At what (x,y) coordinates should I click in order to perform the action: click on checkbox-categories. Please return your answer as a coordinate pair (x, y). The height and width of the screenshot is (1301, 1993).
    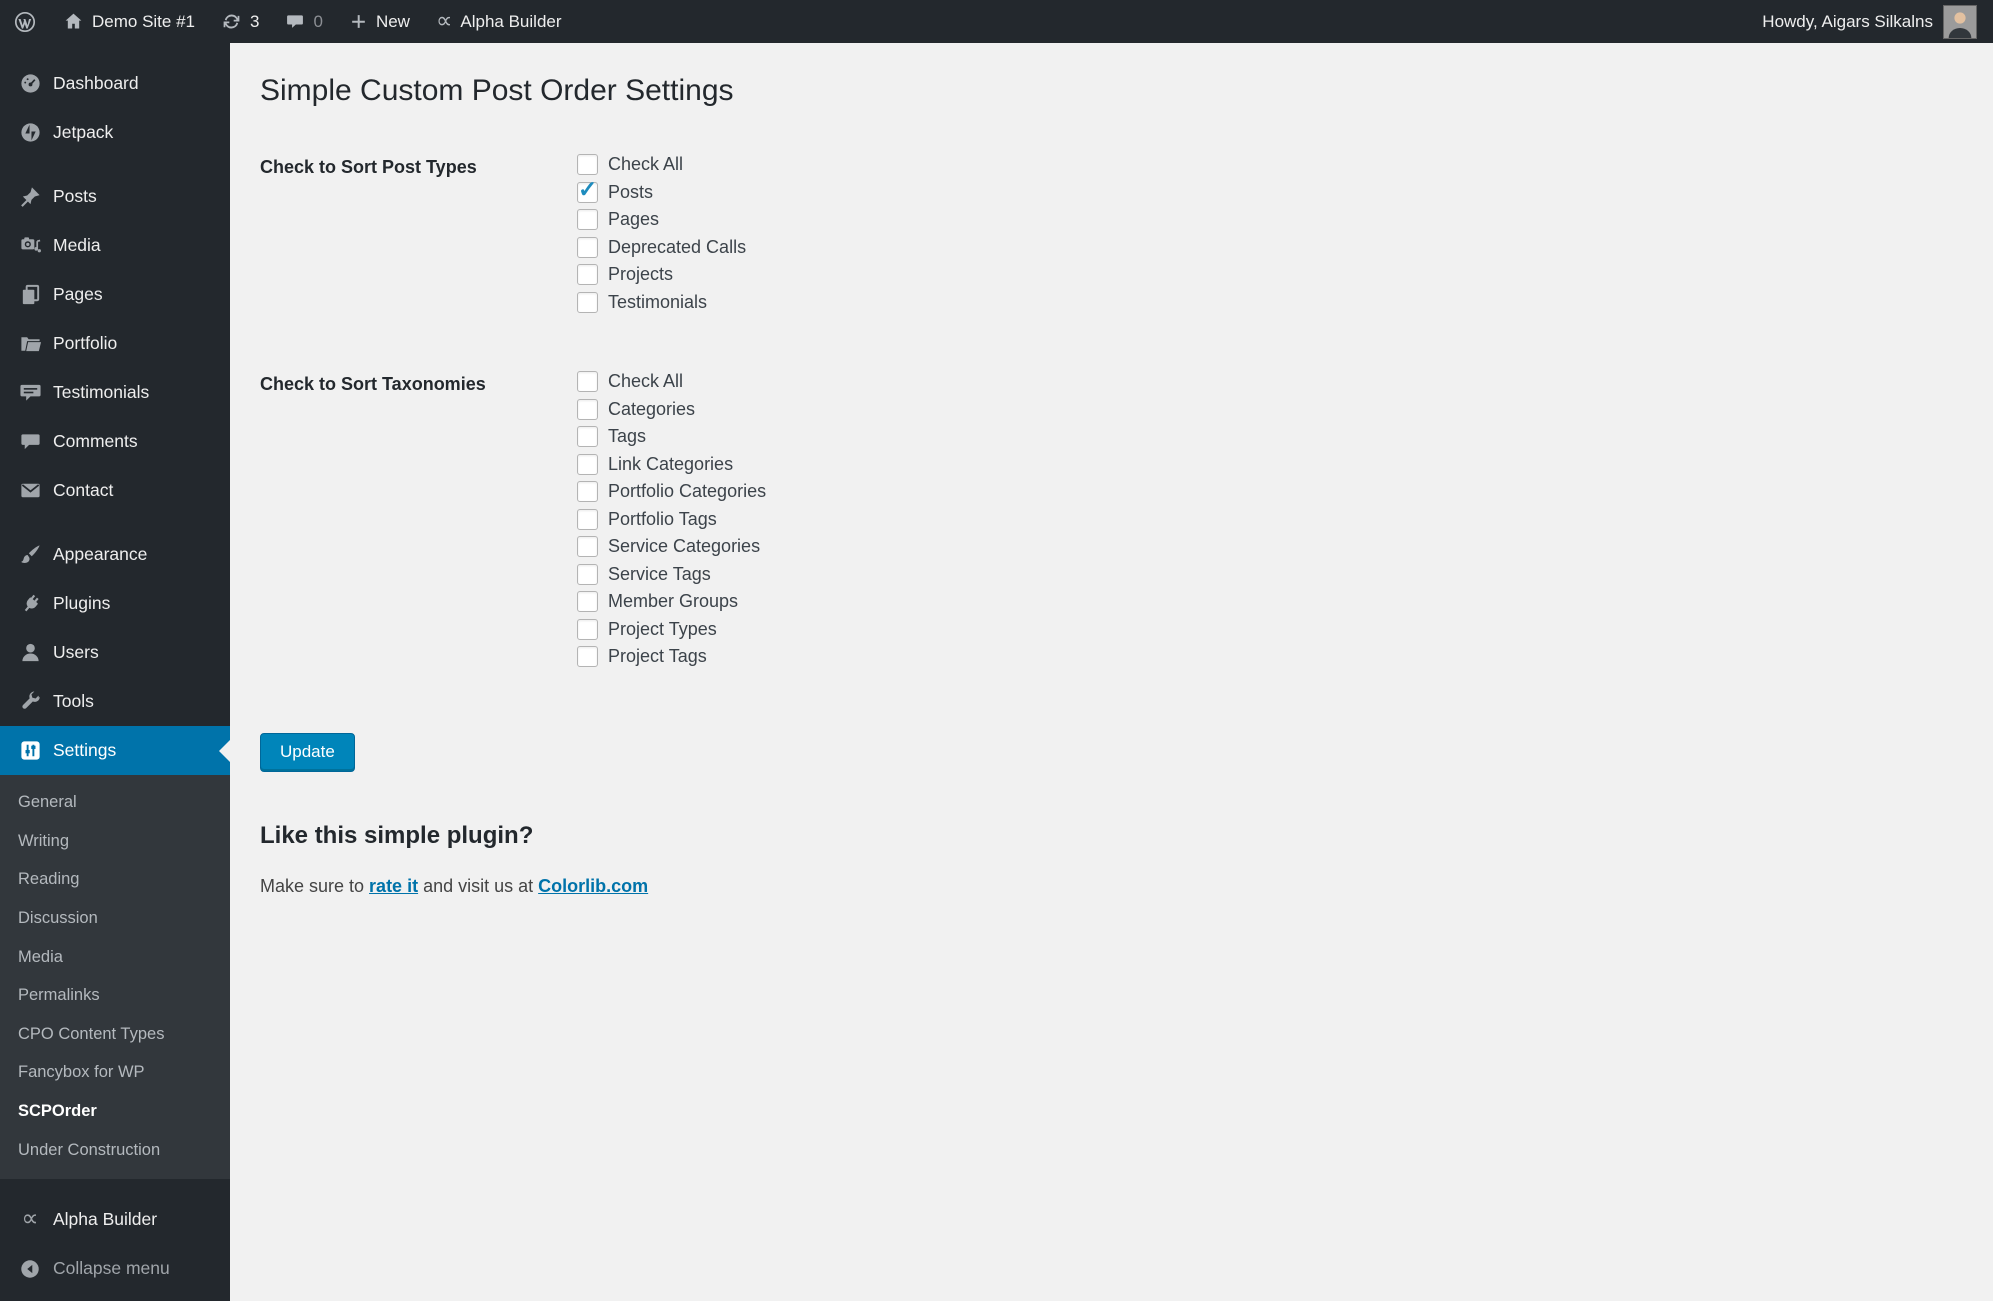
    Looking at the image, I should click on (587, 409).